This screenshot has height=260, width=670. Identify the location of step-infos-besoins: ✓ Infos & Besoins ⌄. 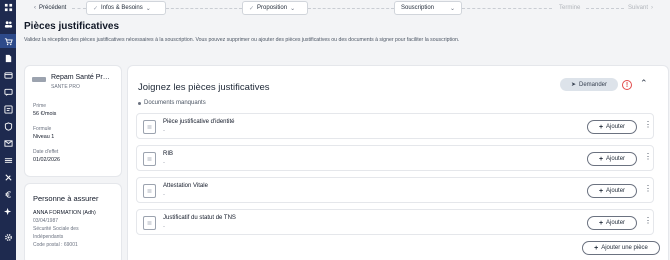
(126, 8).